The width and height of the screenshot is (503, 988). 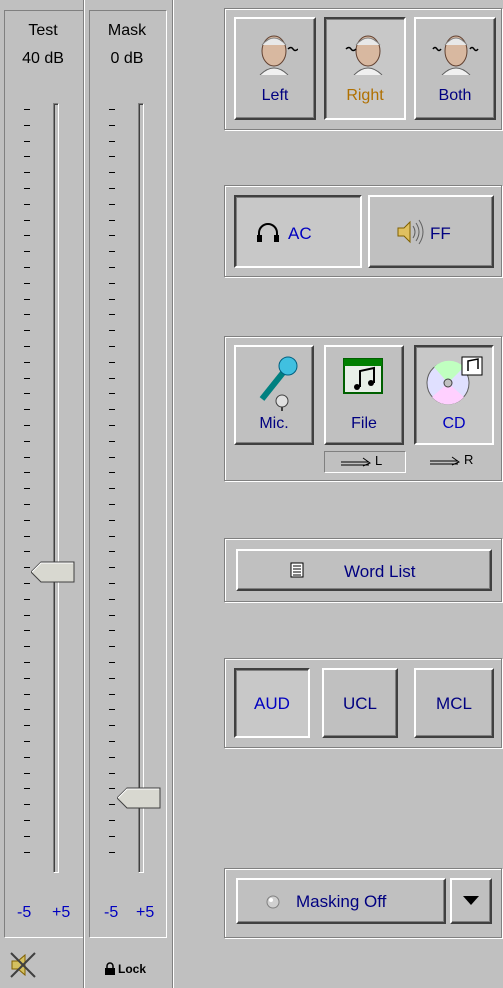 I want to click on aud-button: AUD, so click(x=272, y=703).